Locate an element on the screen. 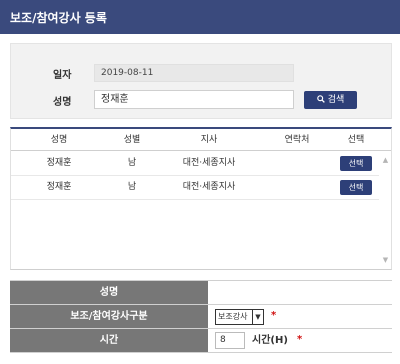 Image resolution: width=400 pixels, height=364 pixels. hours-input: 8 is located at coordinates (230, 340).